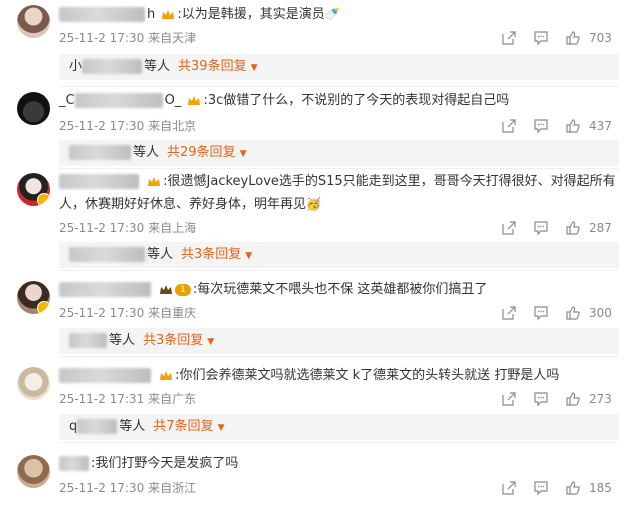 The width and height of the screenshot is (637, 509). Describe the element at coordinates (201, 152) in the screenshot. I see `reply-count: 共29条回复` at that location.